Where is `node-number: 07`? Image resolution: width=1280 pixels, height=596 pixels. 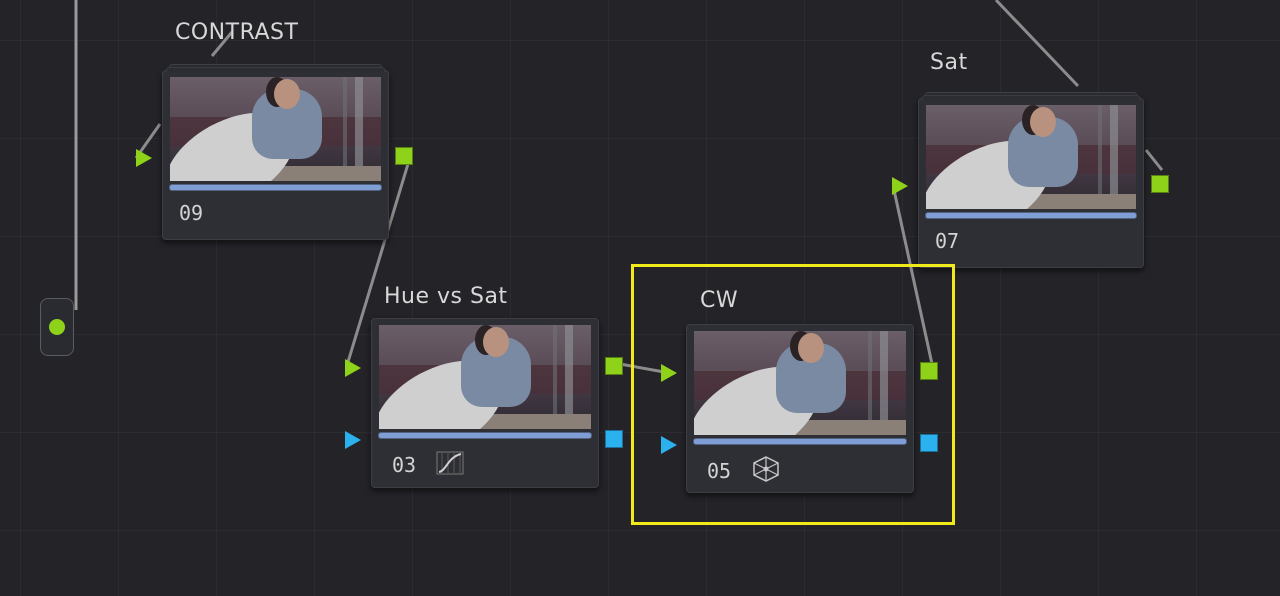 node-number: 07 is located at coordinates (947, 241).